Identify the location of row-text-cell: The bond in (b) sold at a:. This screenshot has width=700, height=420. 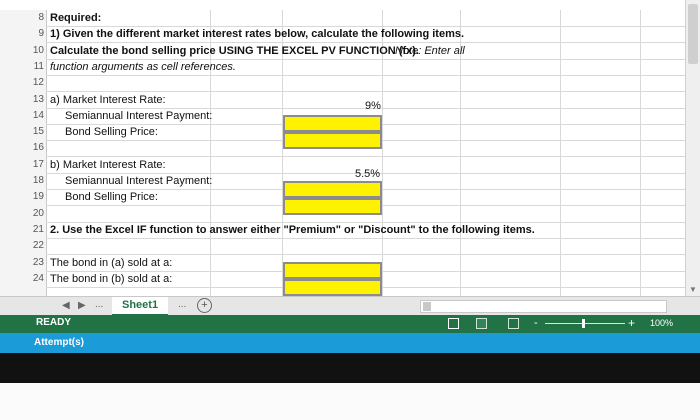
(111, 279).